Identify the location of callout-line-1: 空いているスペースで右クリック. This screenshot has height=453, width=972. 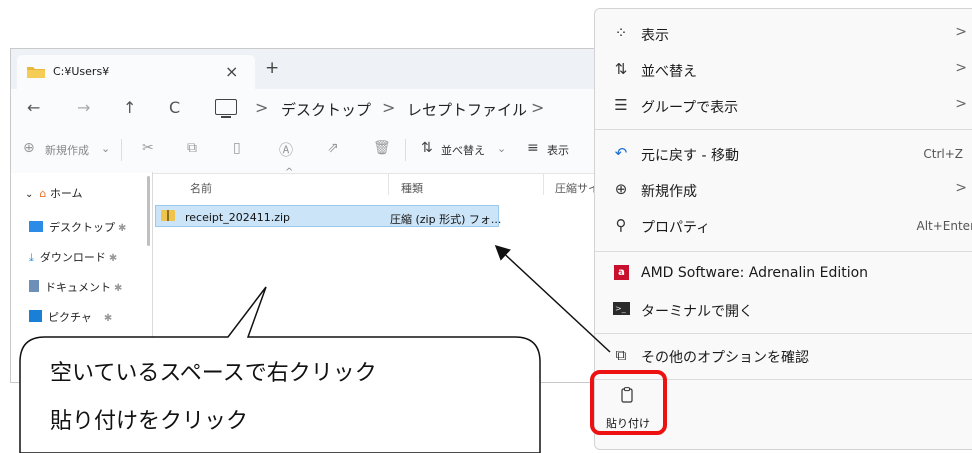
(213, 373).